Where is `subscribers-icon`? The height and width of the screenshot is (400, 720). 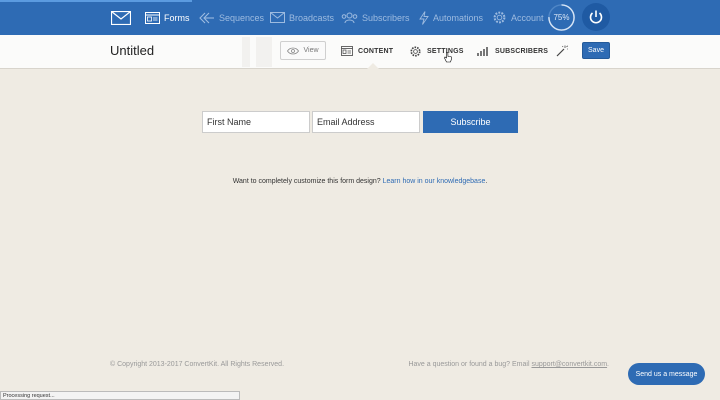 subscribers-icon is located at coordinates (349, 17).